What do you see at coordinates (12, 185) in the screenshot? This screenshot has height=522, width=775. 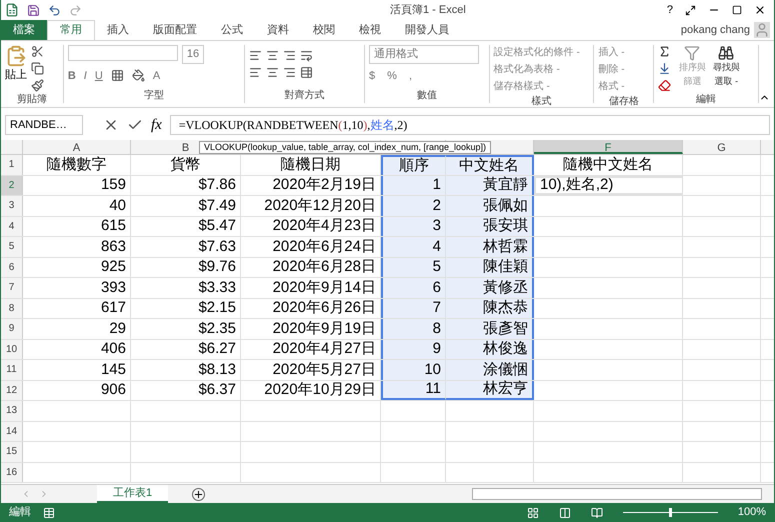 I see `row-header: 2` at bounding box center [12, 185].